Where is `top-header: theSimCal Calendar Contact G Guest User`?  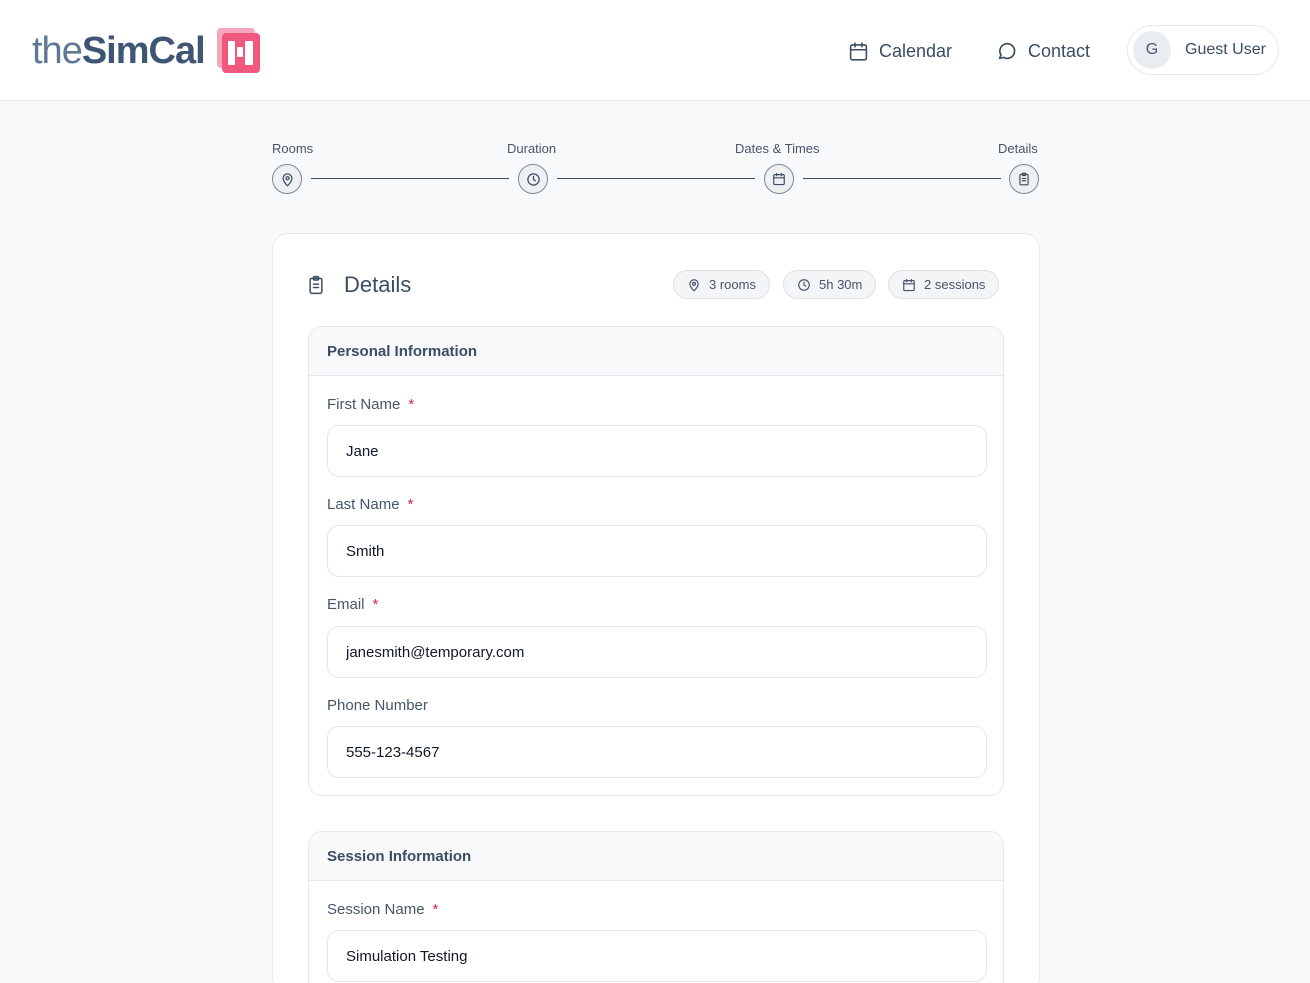
top-header: theSimCal Calendar Contact G Guest User is located at coordinates (655, 50).